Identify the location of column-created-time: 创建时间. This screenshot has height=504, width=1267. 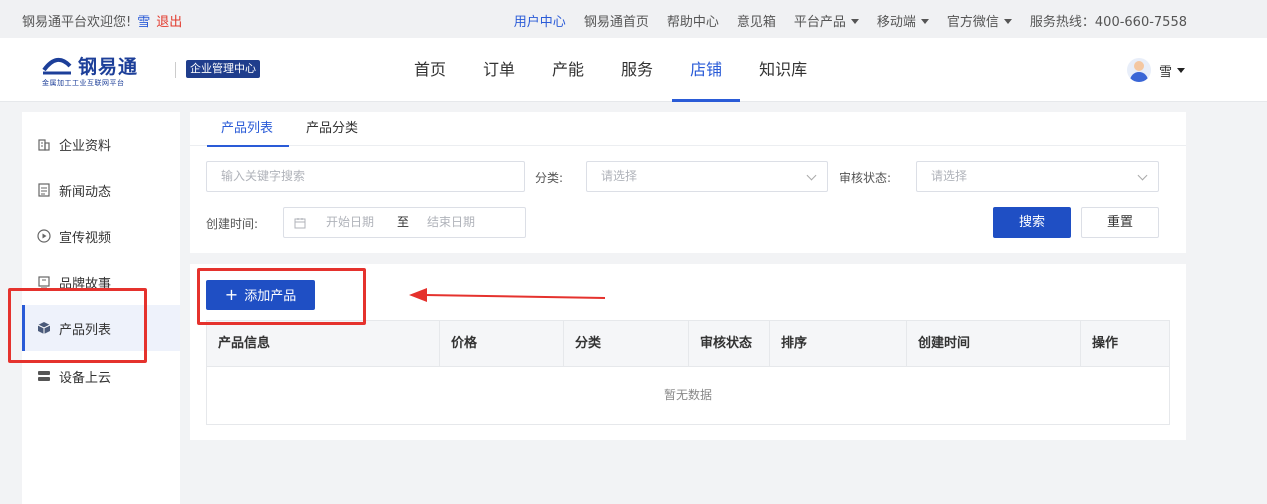
(993, 344).